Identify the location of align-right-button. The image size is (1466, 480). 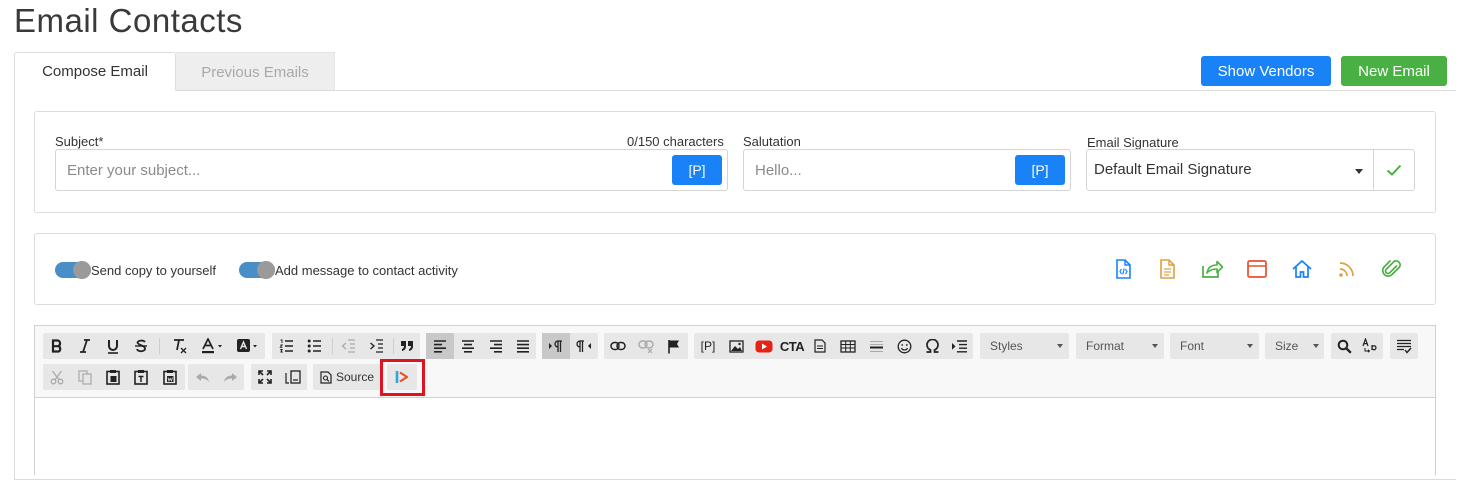
(496, 346).